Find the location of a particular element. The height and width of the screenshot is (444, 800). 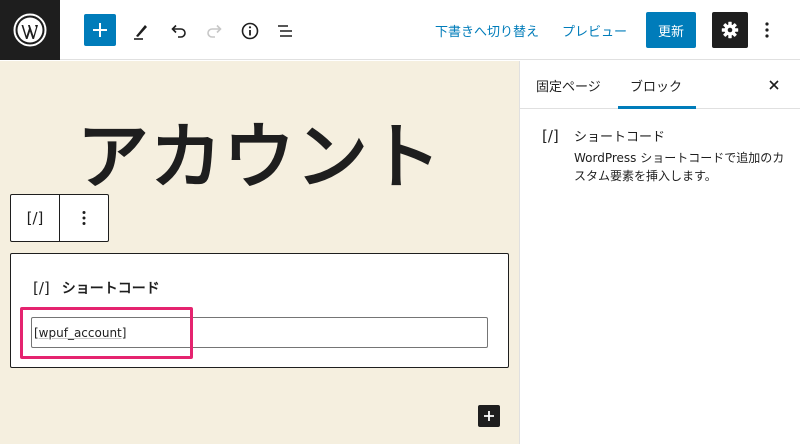

close-icon is located at coordinates (774, 85).